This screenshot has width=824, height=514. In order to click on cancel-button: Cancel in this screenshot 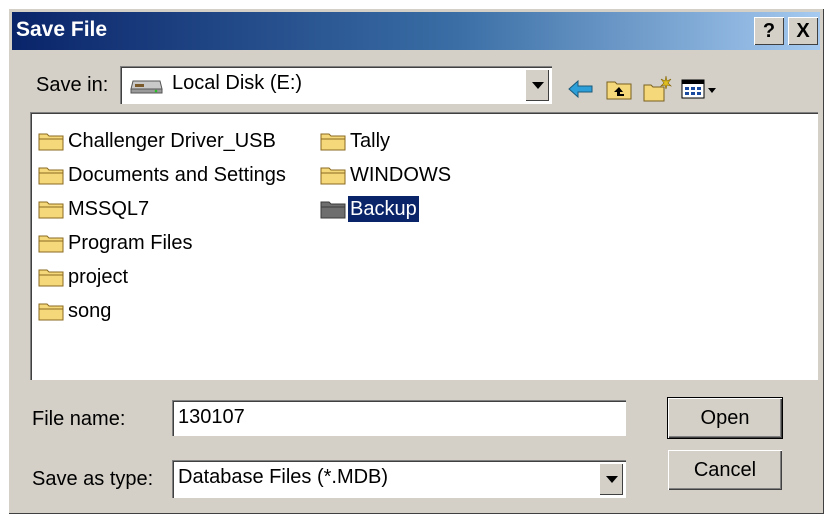, I will do `click(725, 470)`.